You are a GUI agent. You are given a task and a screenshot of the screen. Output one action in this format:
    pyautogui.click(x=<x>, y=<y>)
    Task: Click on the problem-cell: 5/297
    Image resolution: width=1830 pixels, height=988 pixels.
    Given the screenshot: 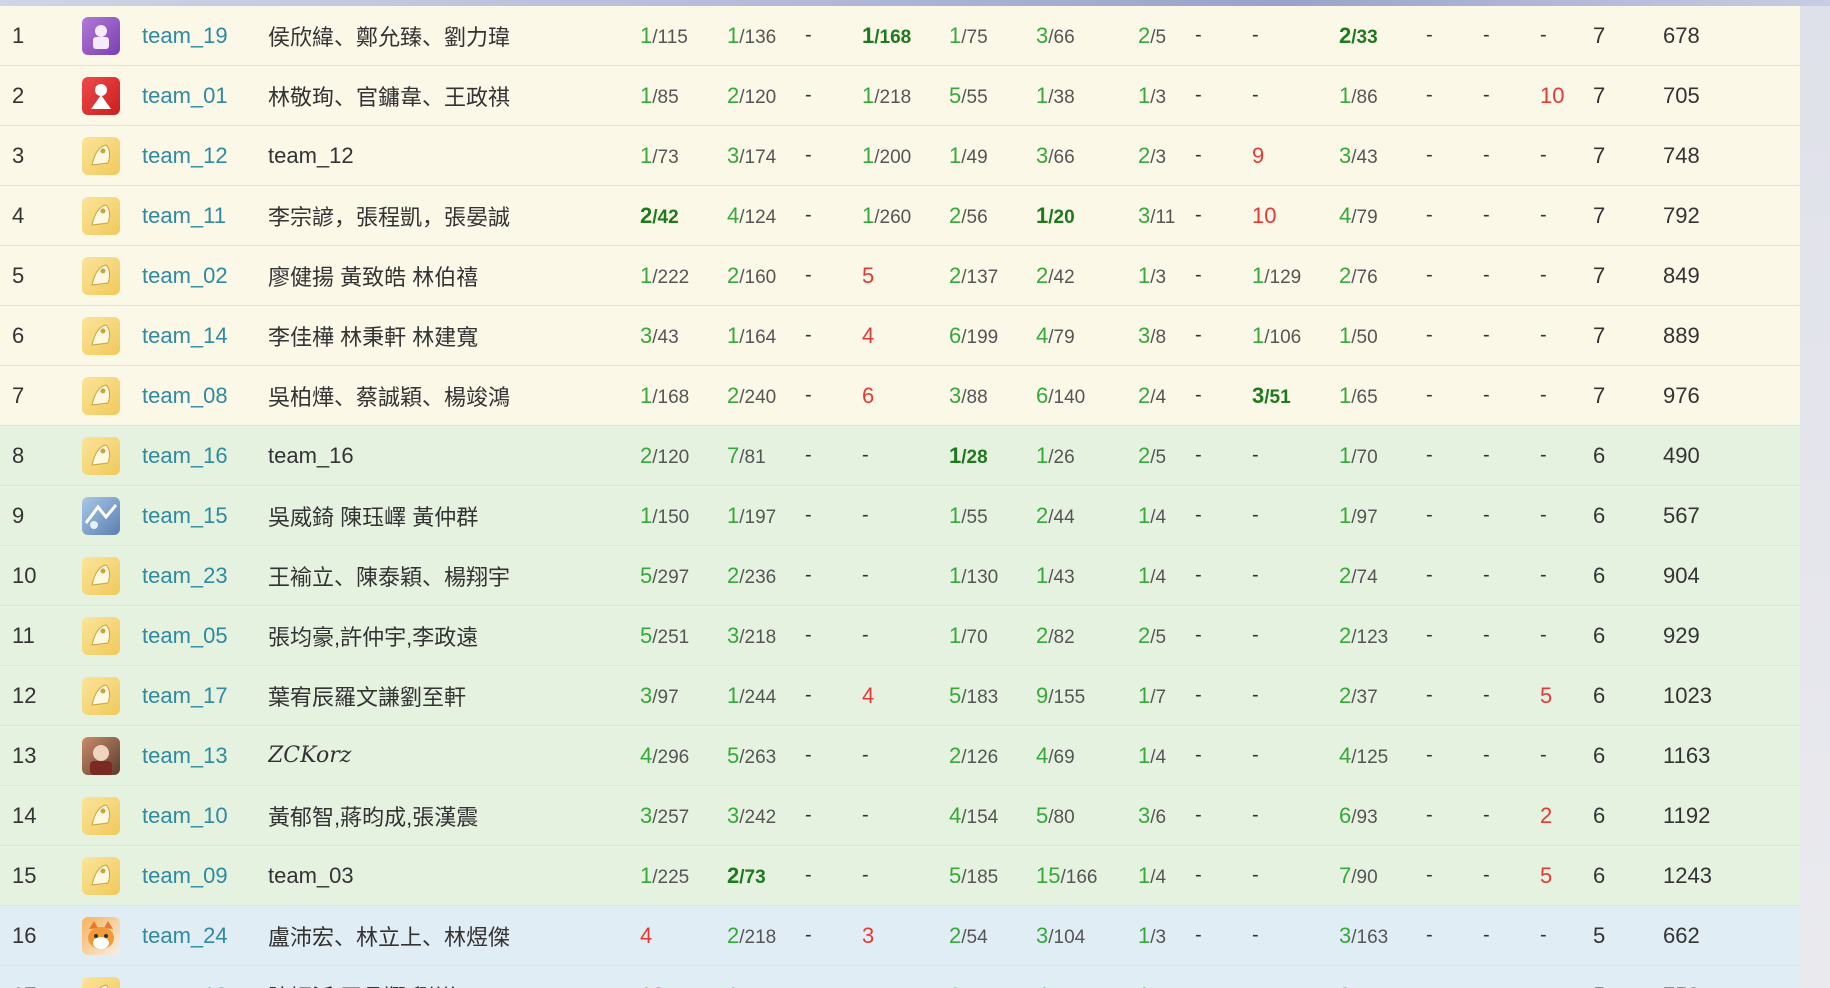 What is the action you would take?
    pyautogui.click(x=671, y=575)
    